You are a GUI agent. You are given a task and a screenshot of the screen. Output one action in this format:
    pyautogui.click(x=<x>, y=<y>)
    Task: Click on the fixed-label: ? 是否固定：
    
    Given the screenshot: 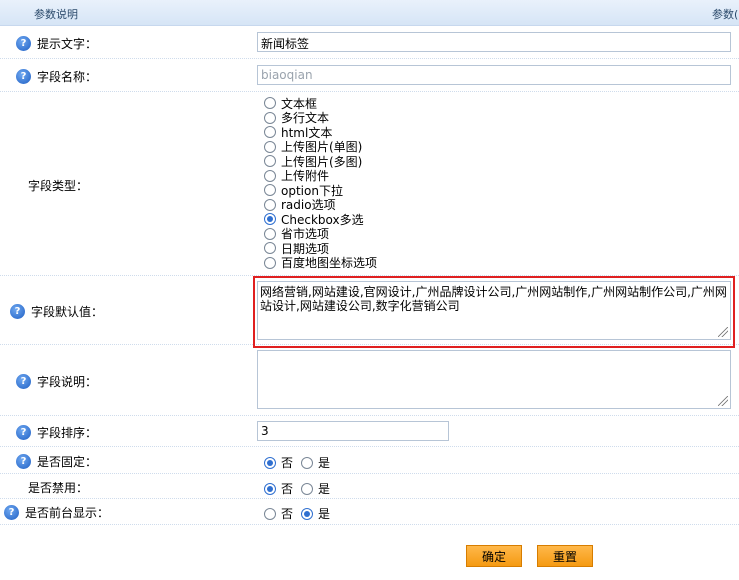 What is the action you would take?
    pyautogui.click(x=56, y=461)
    